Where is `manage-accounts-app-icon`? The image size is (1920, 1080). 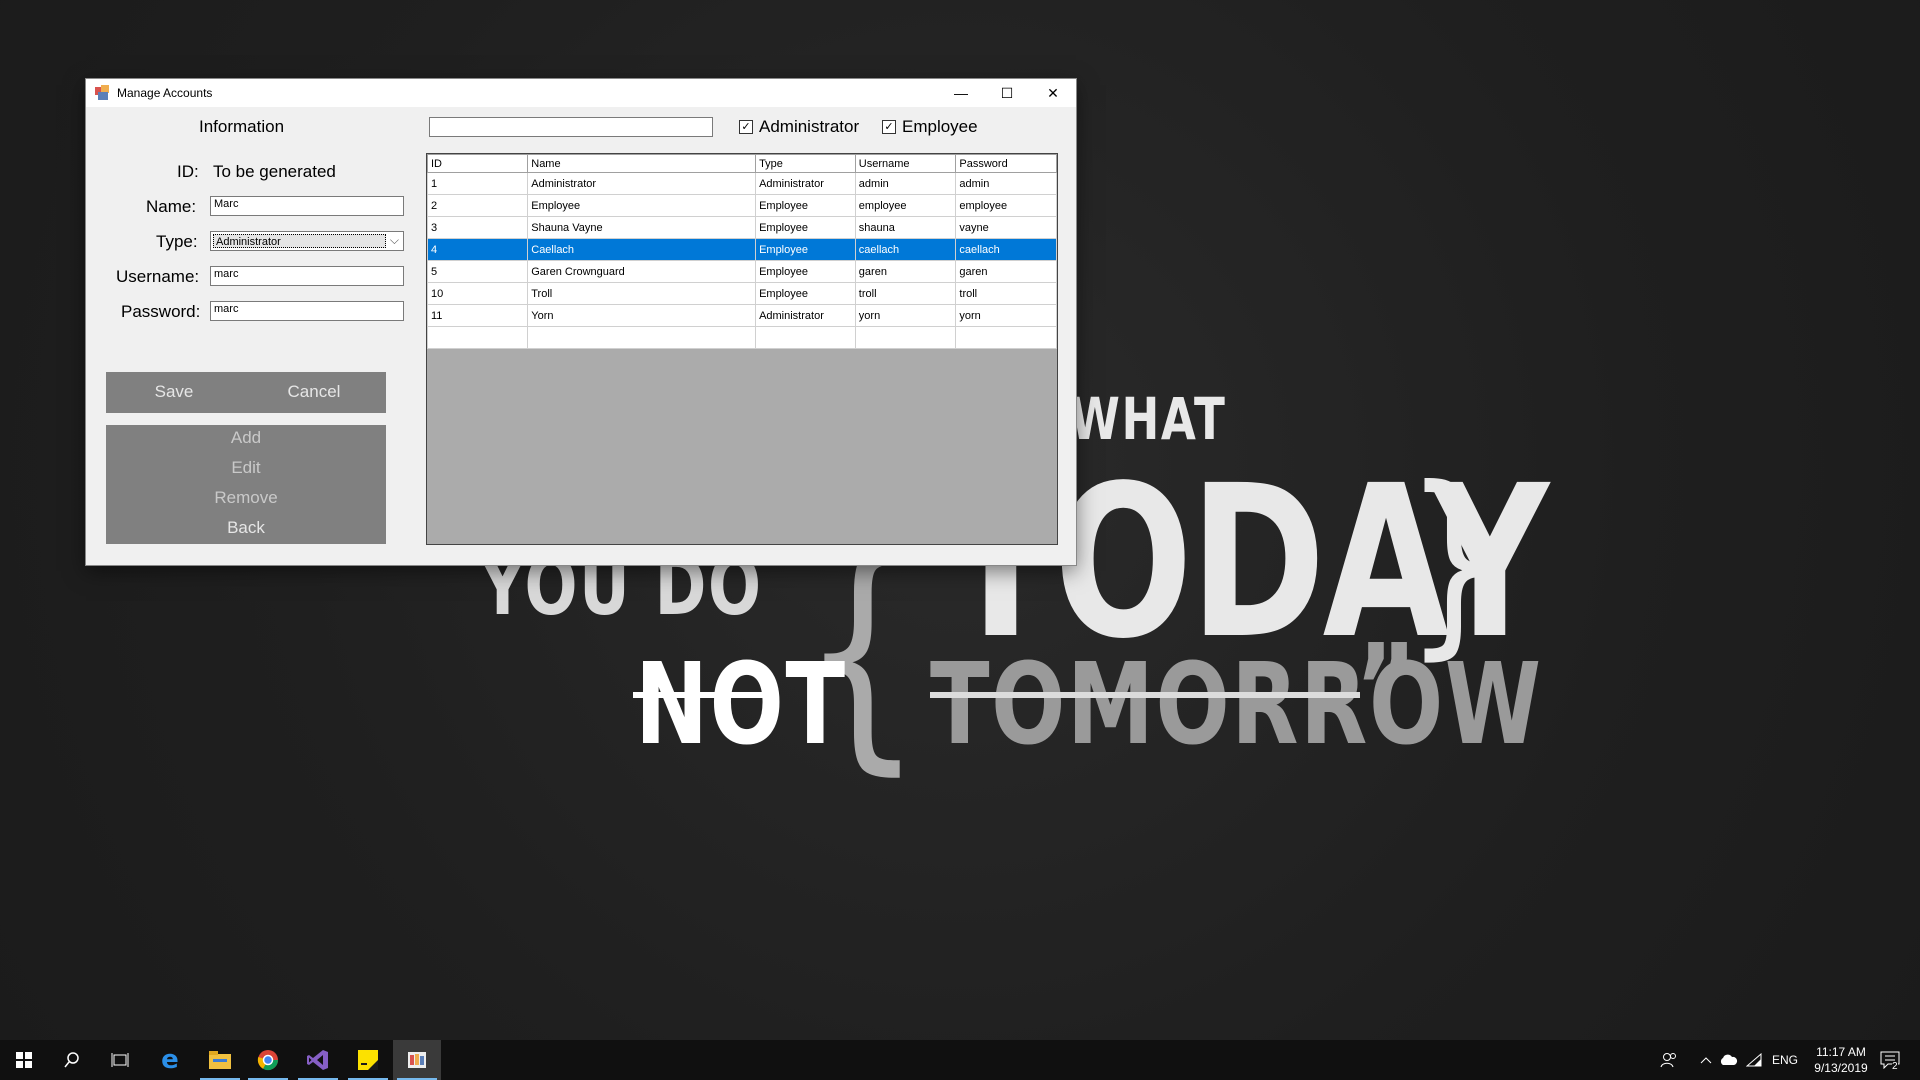 manage-accounts-app-icon is located at coordinates (417, 1060).